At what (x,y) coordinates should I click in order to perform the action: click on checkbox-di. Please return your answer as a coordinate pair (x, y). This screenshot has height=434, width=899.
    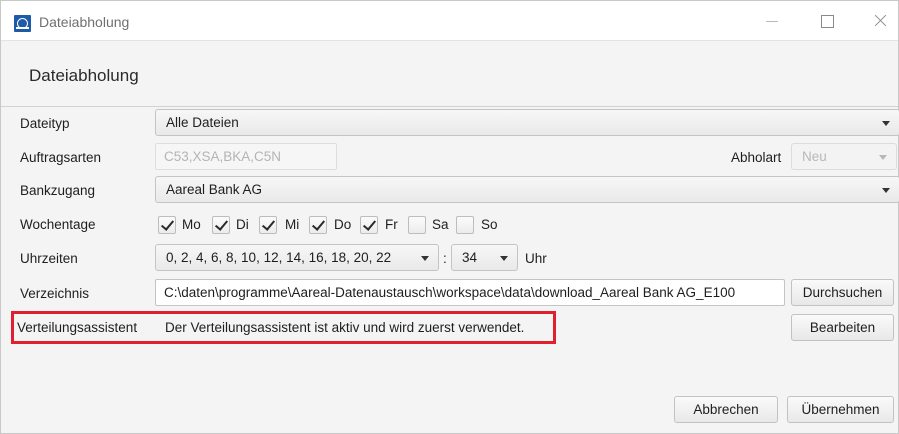
    Looking at the image, I should click on (221, 225).